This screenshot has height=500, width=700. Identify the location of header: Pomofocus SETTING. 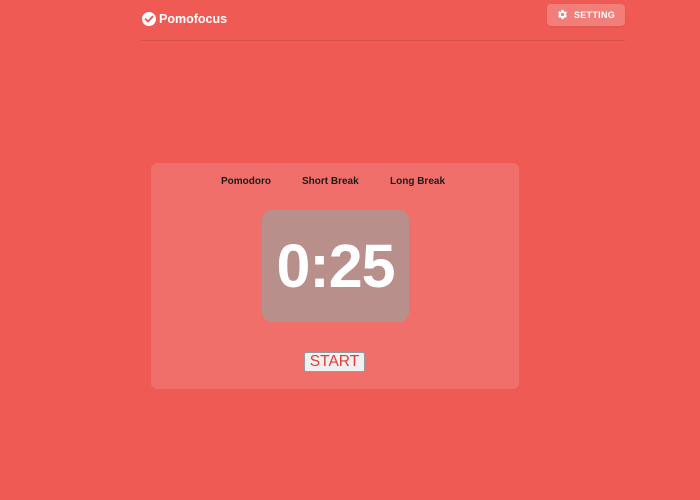
(383, 20).